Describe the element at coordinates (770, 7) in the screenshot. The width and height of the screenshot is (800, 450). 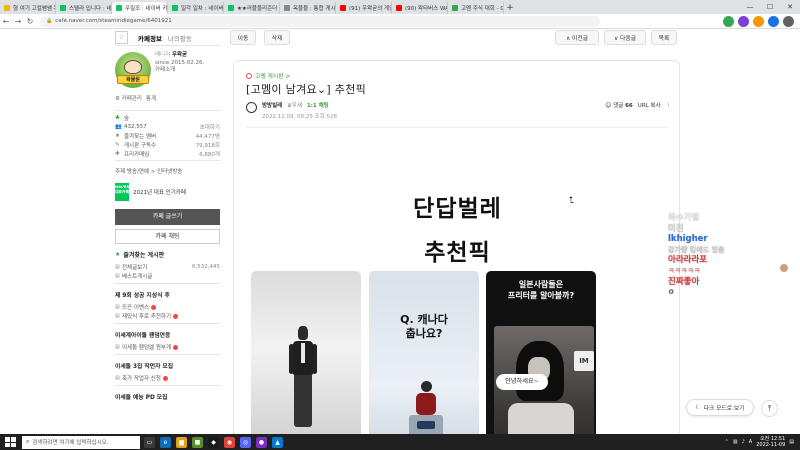
I see `maximize-icon: ☐` at that location.